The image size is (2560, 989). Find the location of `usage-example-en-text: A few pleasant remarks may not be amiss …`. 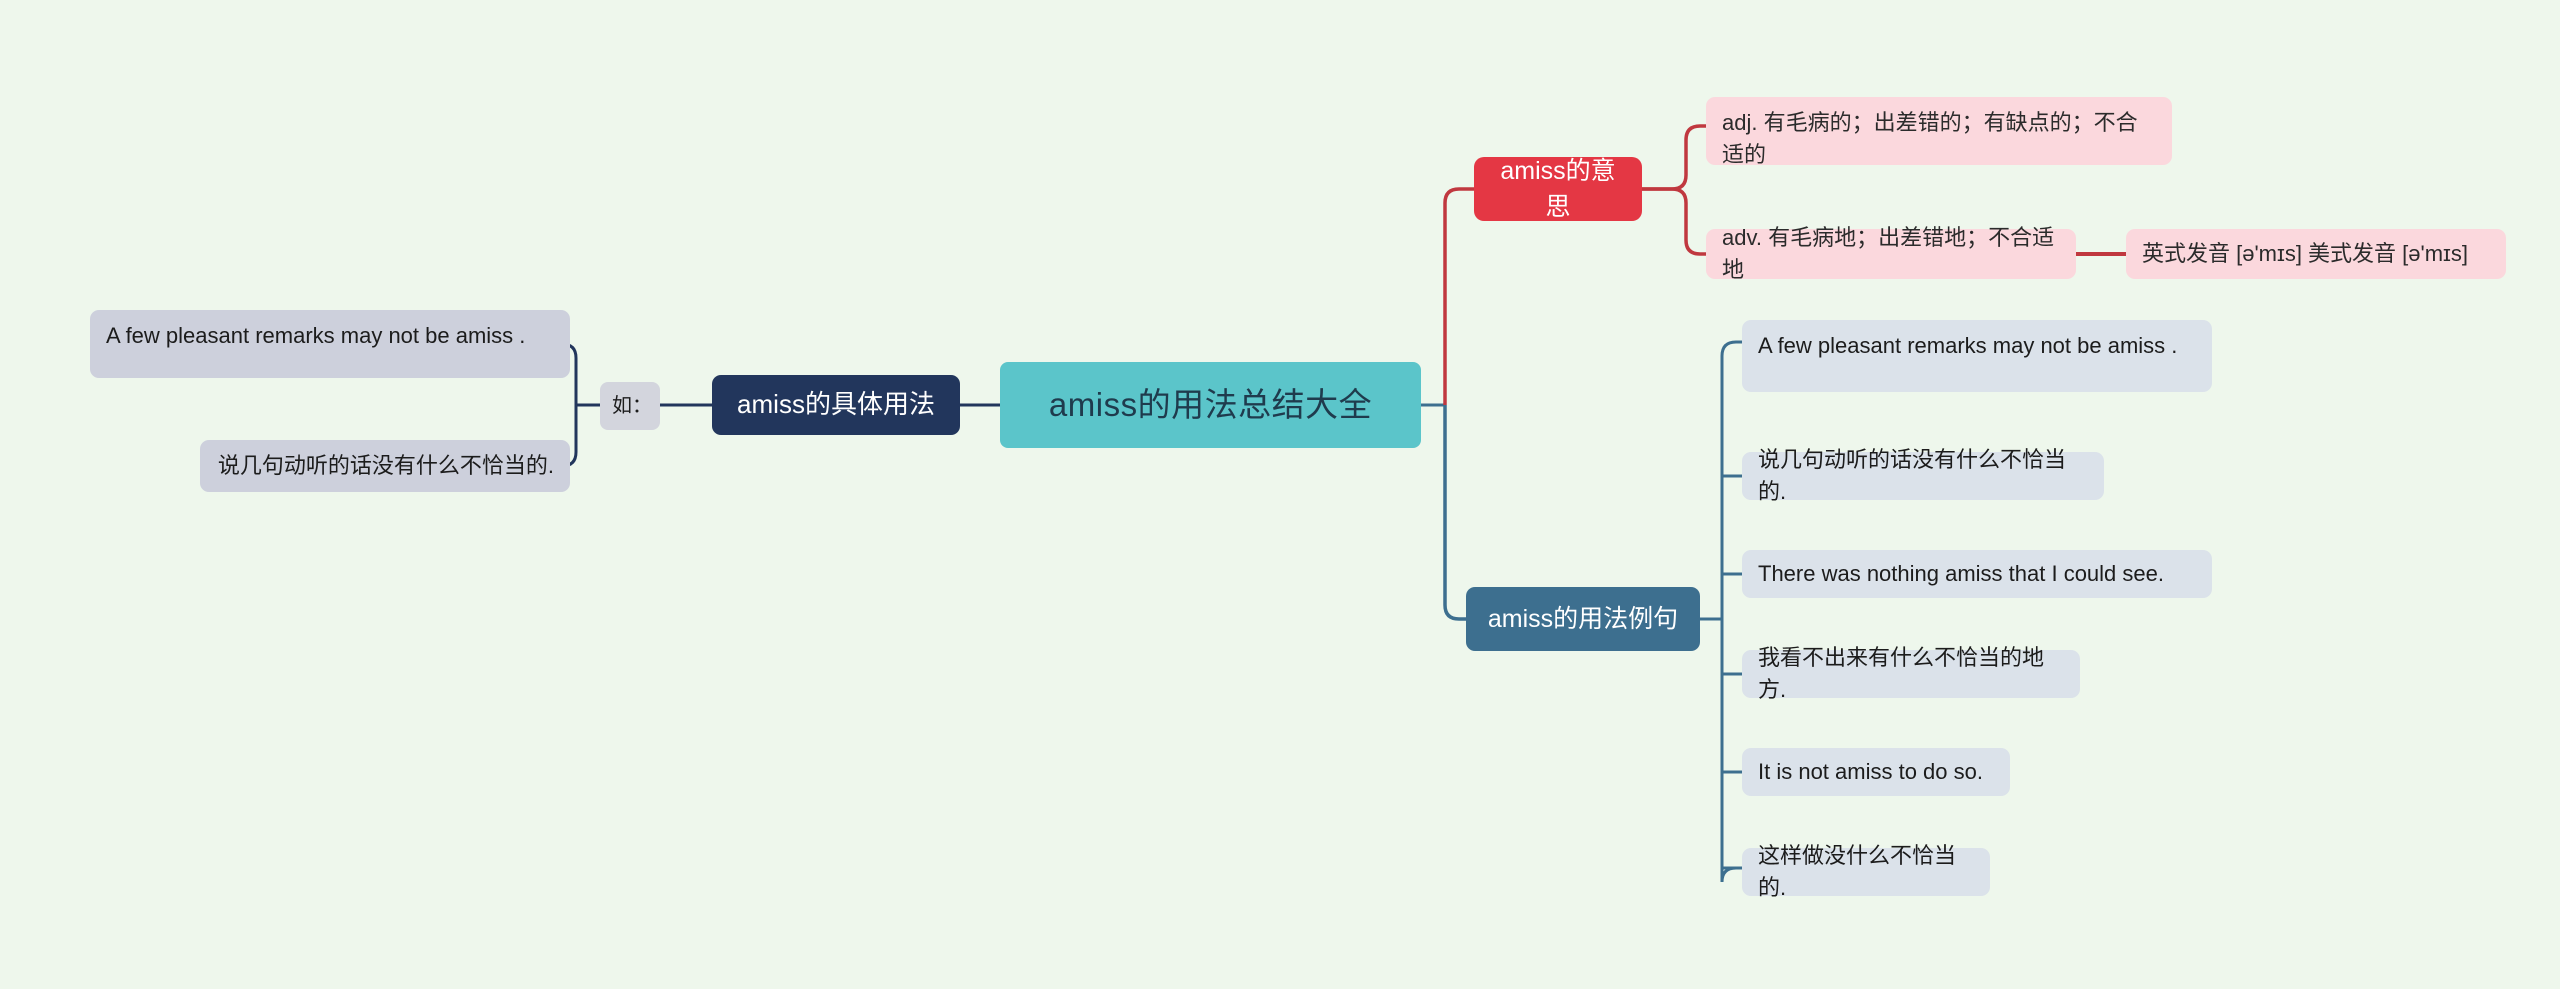

usage-example-en-text: A few pleasant remarks may not be amiss … is located at coordinates (316, 335).